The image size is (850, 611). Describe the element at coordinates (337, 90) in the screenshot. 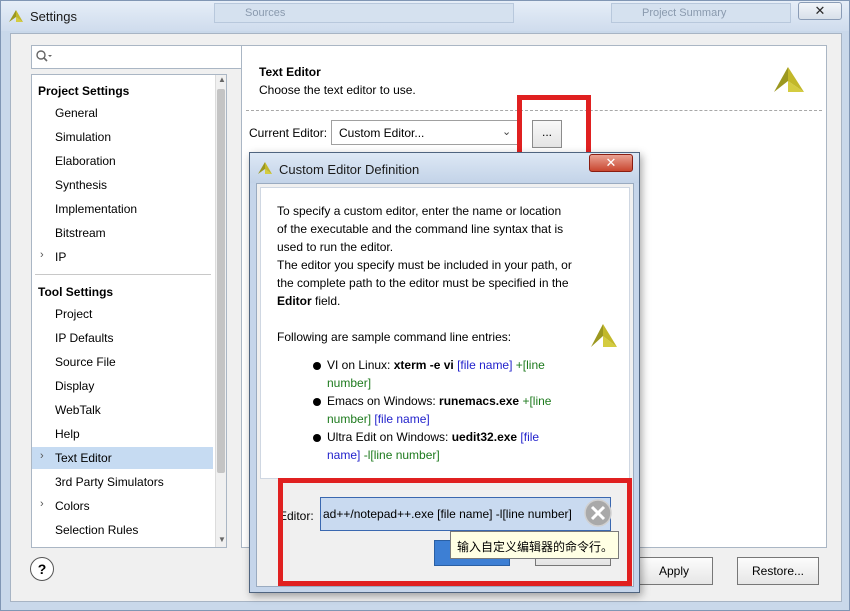

I see `panel-subtitle: Choose the text editor to use.` at that location.